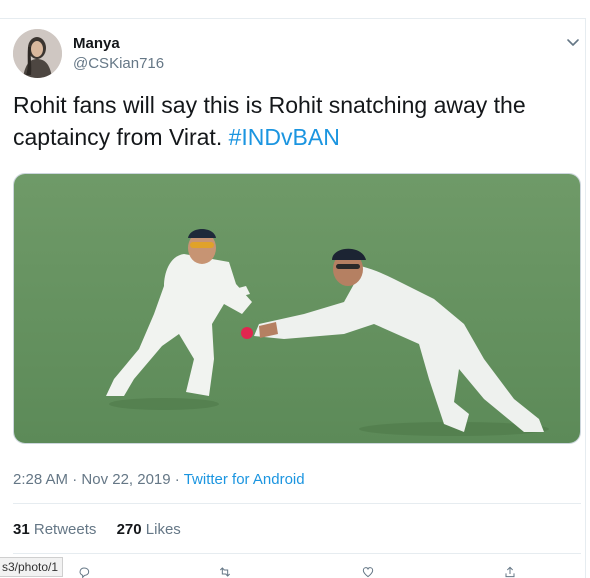 The image size is (590, 578). What do you see at coordinates (573, 42) in the screenshot?
I see `chevron-down-icon` at bounding box center [573, 42].